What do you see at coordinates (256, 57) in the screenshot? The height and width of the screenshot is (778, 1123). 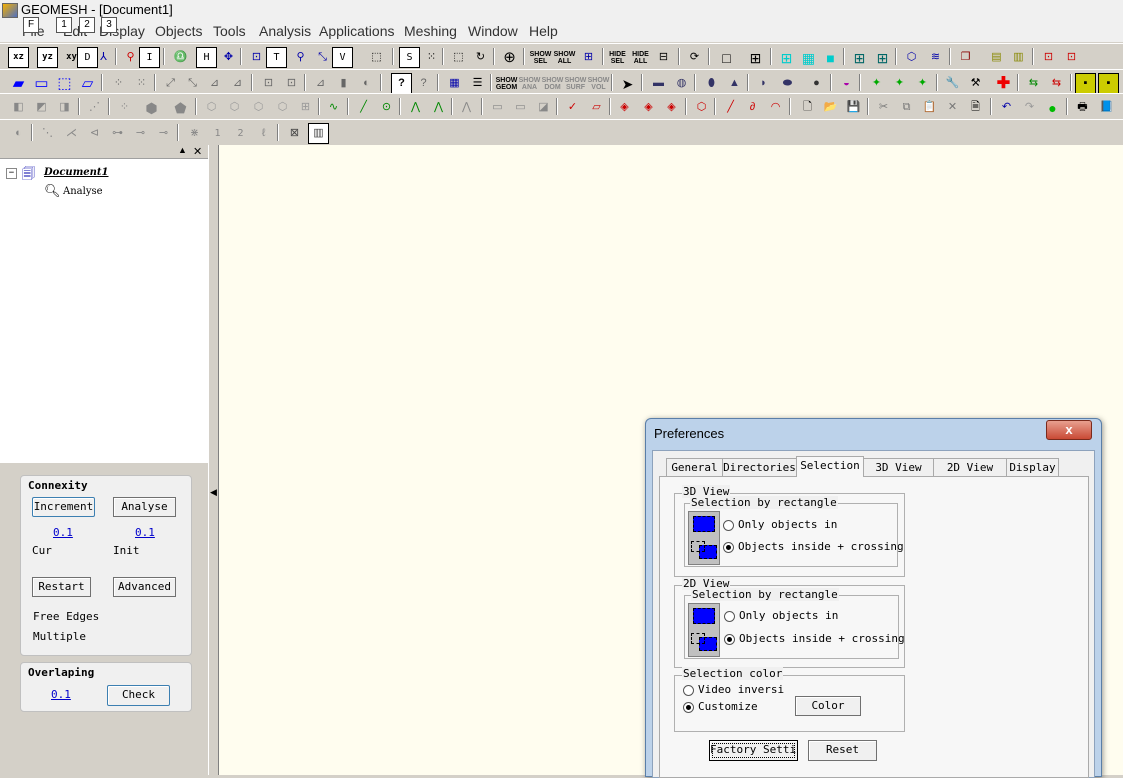 I see `zoom-window-icon: ⊡` at bounding box center [256, 57].